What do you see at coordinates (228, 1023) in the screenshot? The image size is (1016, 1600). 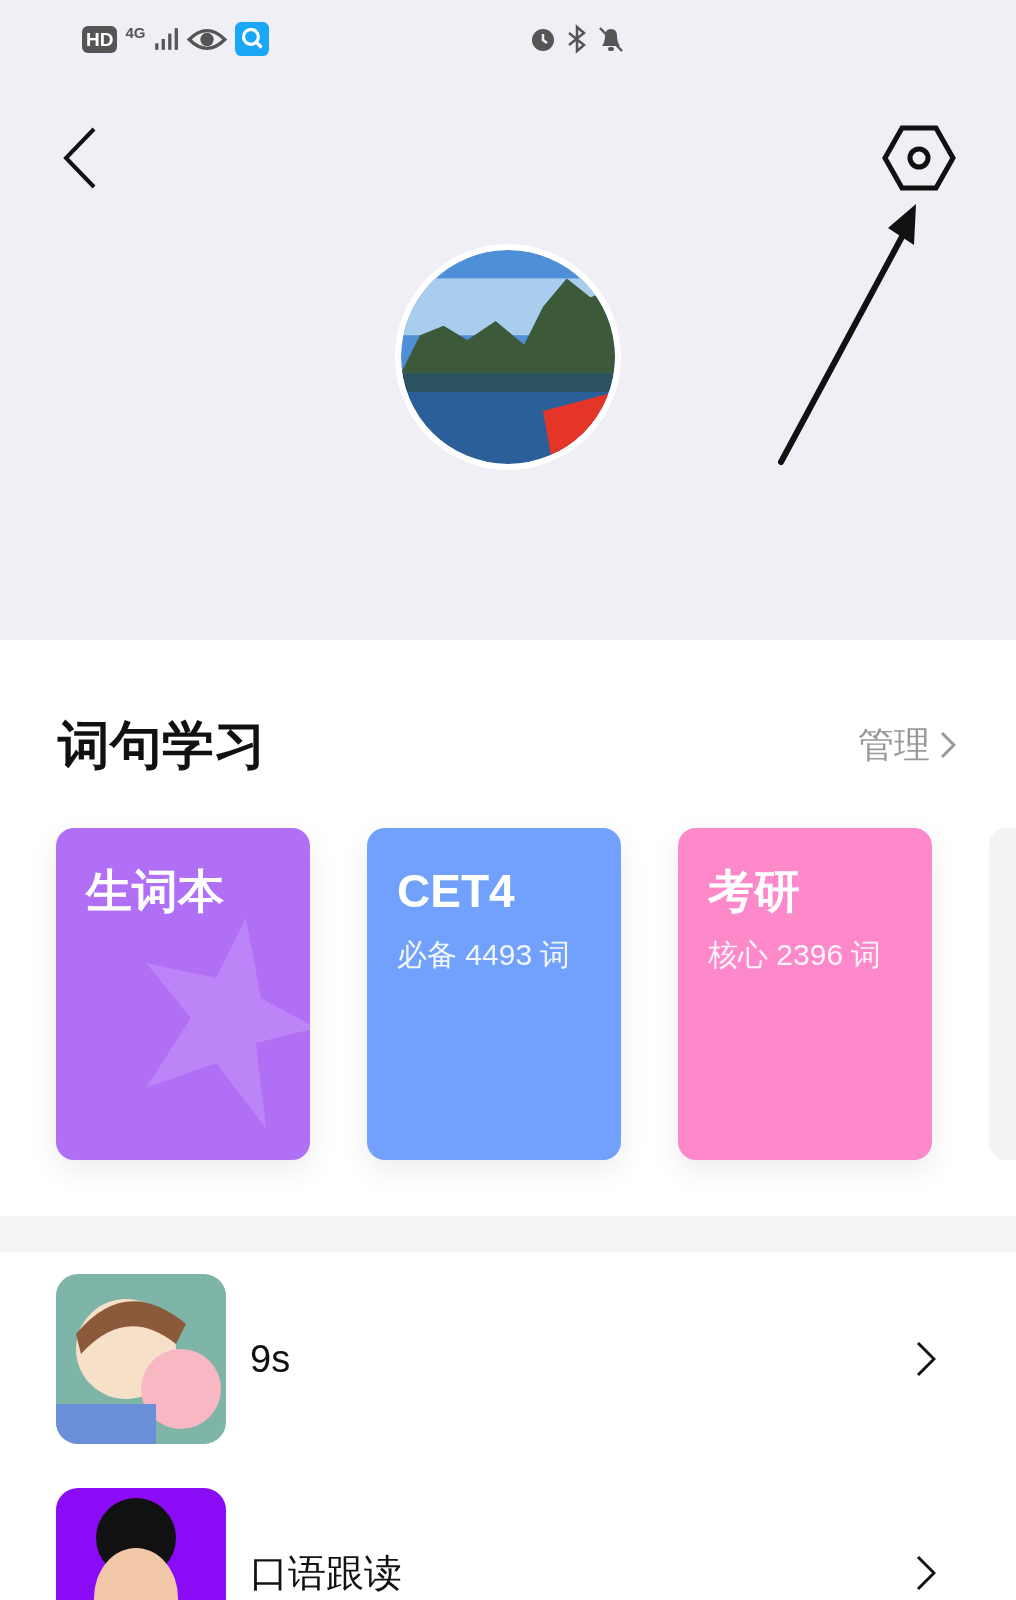 I see `star-icon` at bounding box center [228, 1023].